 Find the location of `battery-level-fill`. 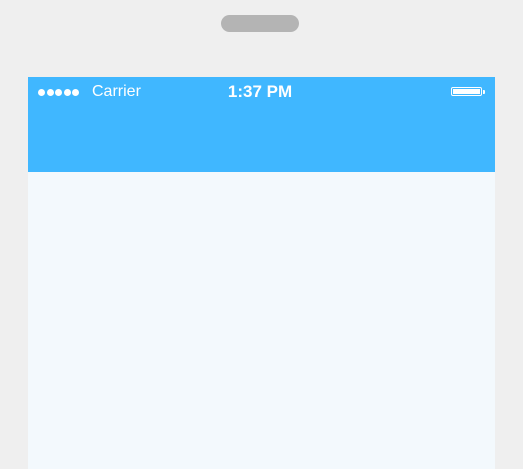

battery-level-fill is located at coordinates (466, 91).